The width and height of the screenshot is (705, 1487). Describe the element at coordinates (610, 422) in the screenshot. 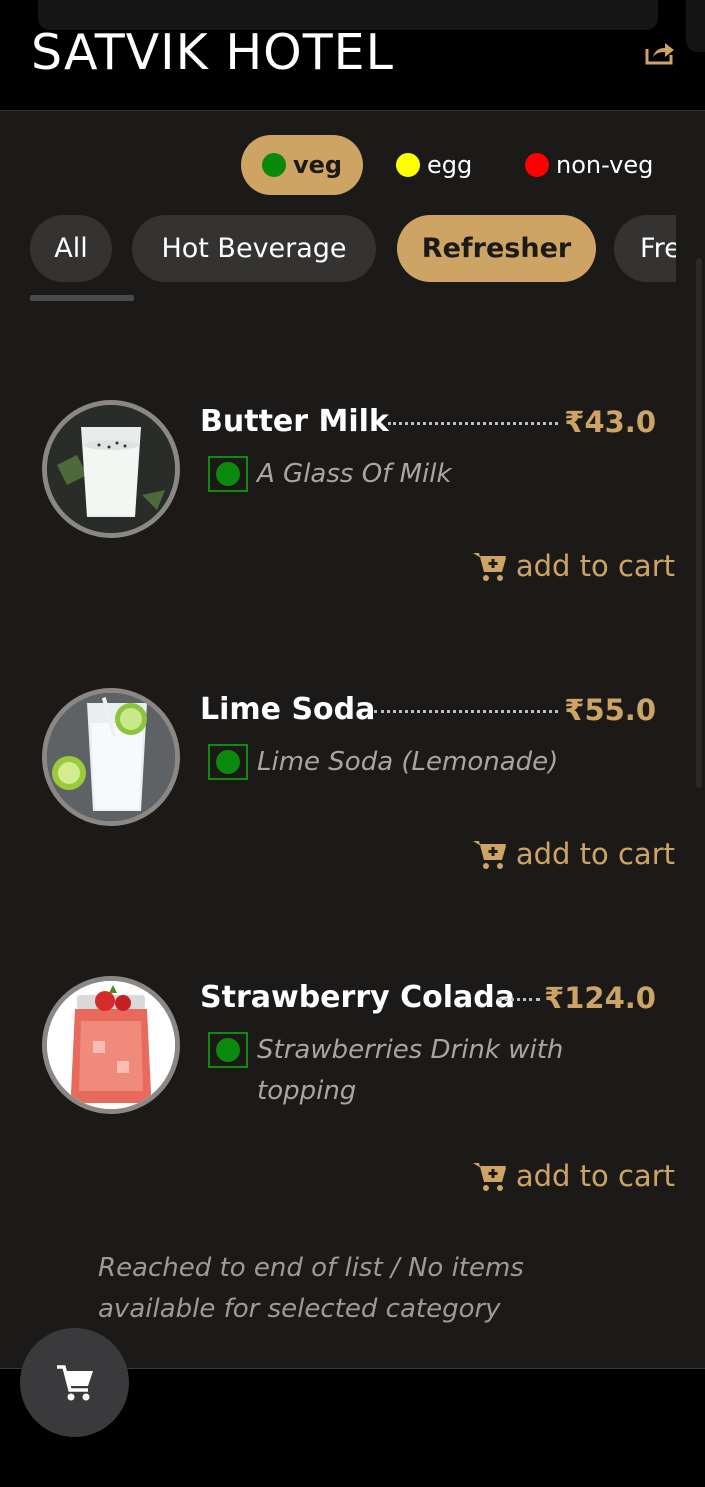

I see `item-price: ₹43.0` at that location.